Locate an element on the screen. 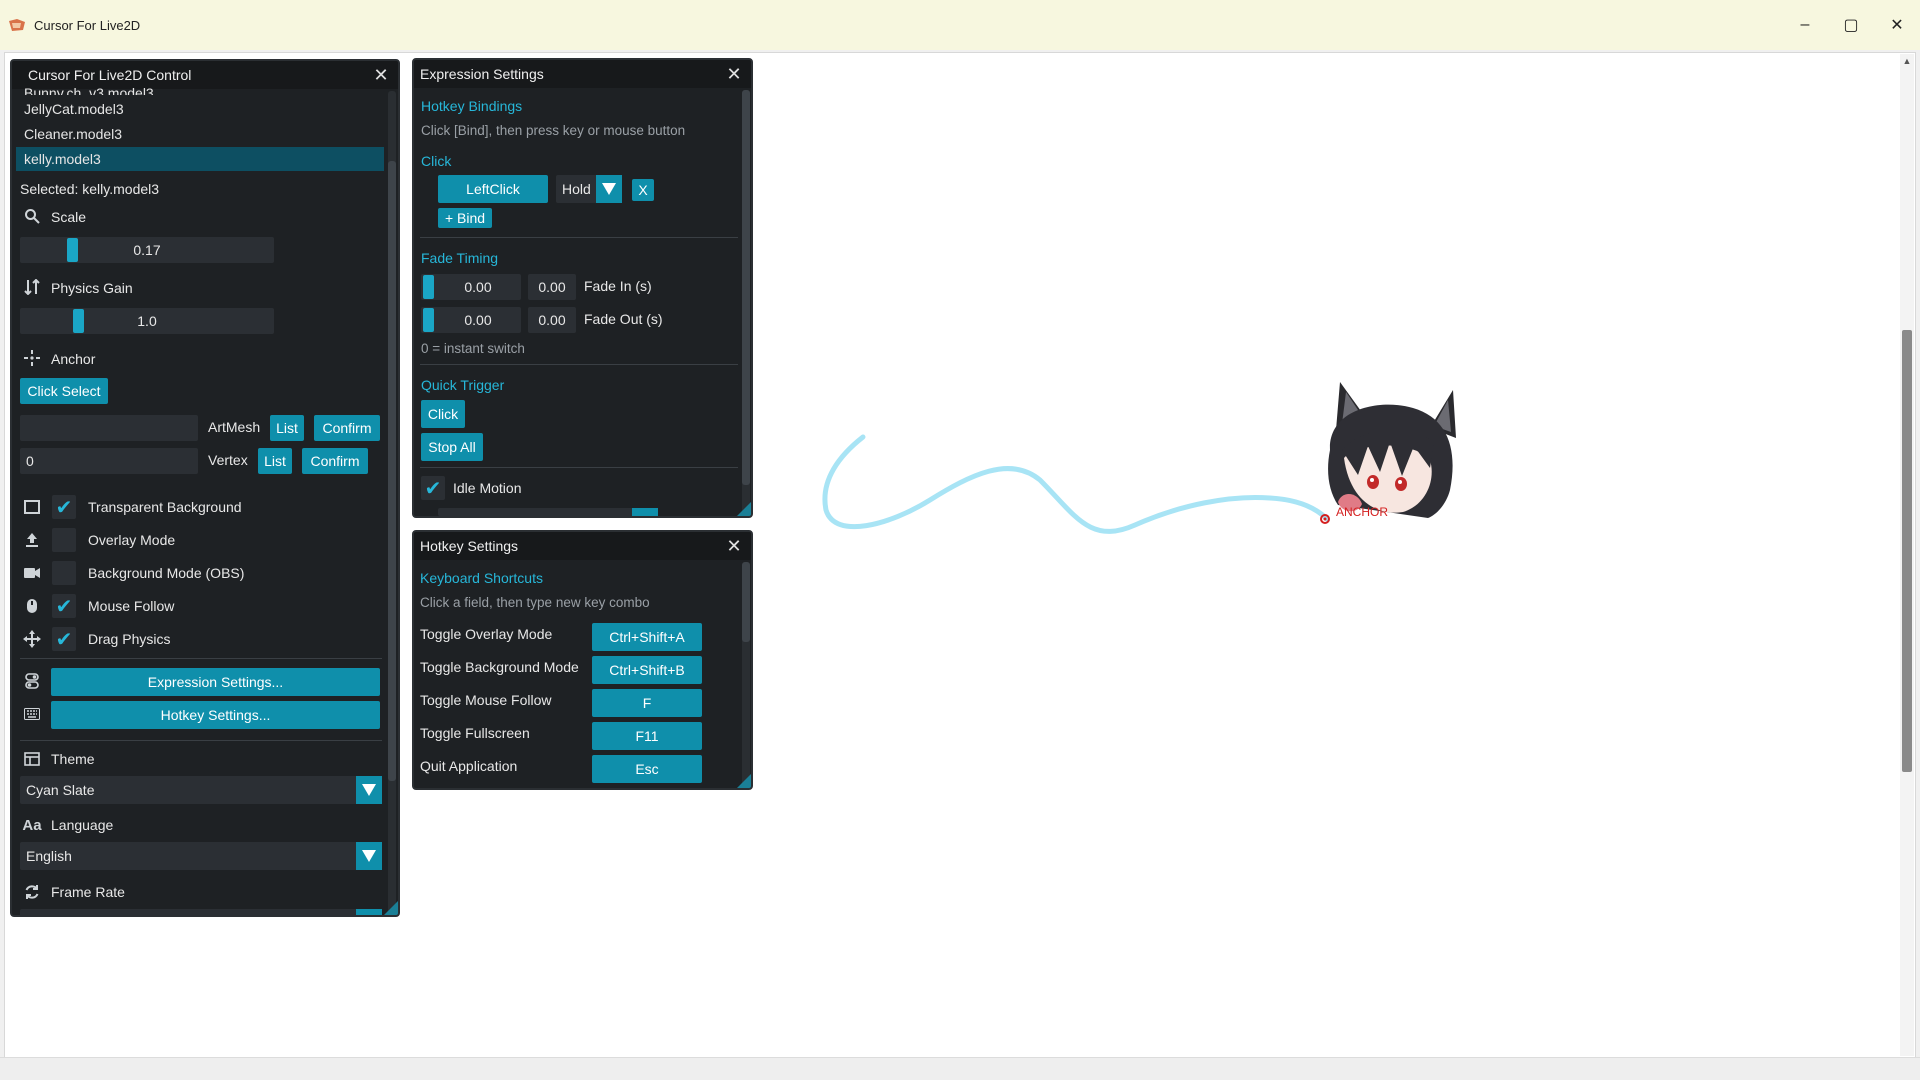  transparent-background-label: Transparent Background is located at coordinates (165, 507).